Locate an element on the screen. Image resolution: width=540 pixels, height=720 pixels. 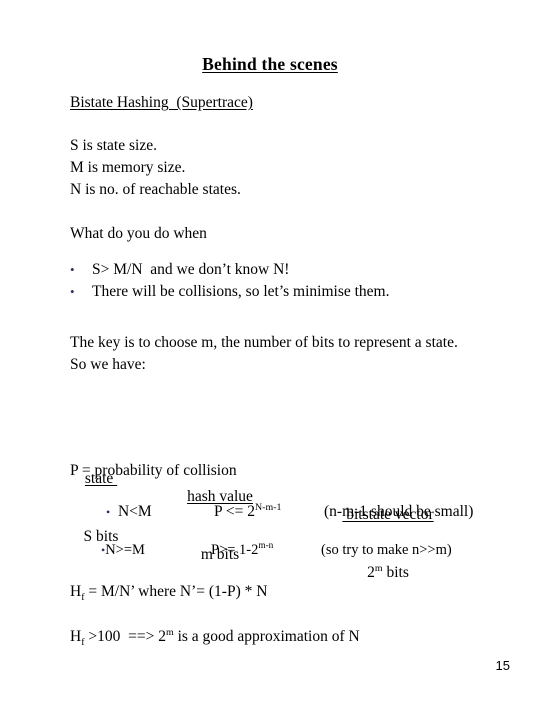
hf2-rest-b: is a good approximation of N is located at coordinates (266, 636).